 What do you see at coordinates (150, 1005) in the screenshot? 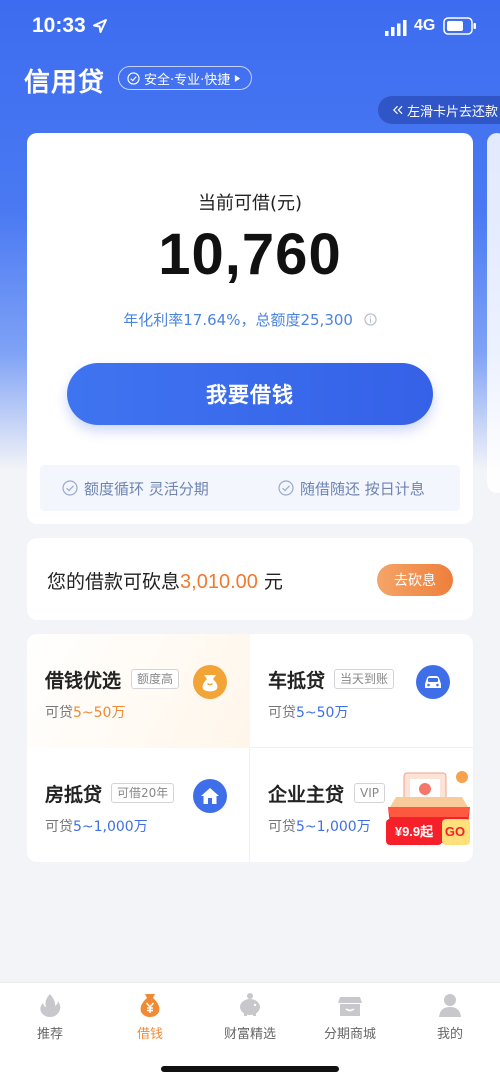
I see `yen-bag-icon` at bounding box center [150, 1005].